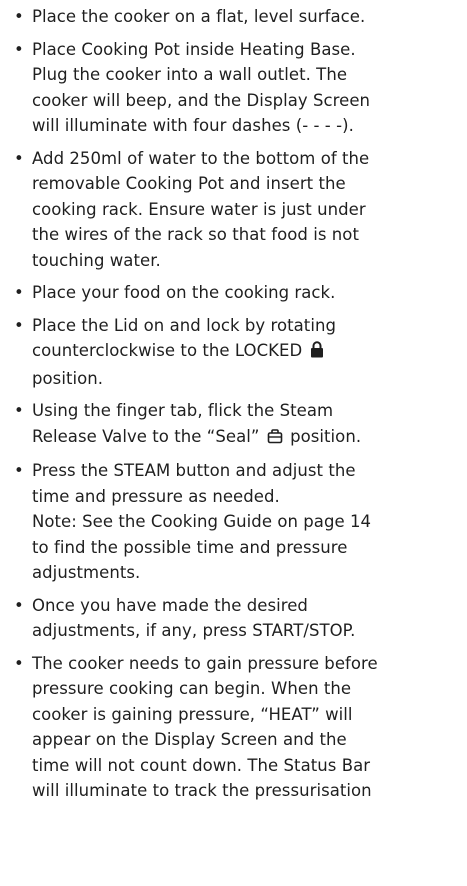  Describe the element at coordinates (184, 325) in the screenshot. I see `step-5-line-1: Place the Lid on and lock by rotating` at that location.